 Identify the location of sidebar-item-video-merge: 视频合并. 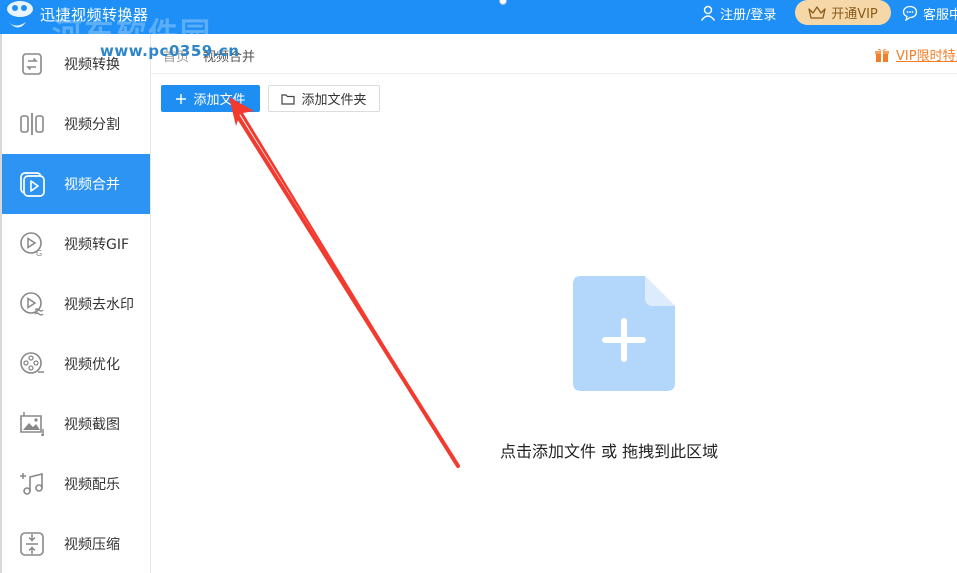
(75, 184).